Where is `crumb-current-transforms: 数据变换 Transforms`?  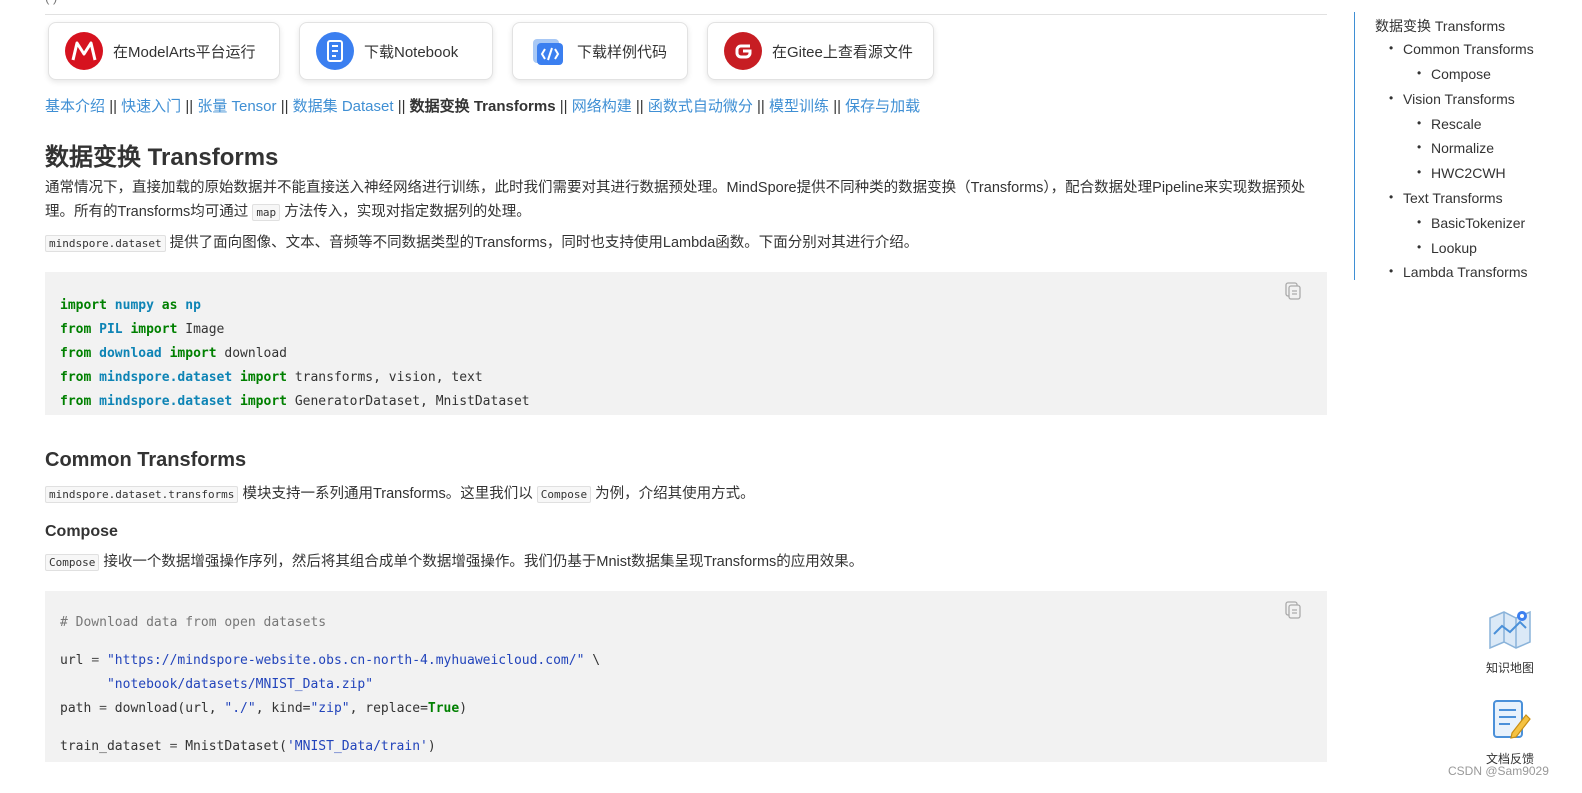
crumb-current-transforms: 数据变换 Transforms is located at coordinates (482, 106).